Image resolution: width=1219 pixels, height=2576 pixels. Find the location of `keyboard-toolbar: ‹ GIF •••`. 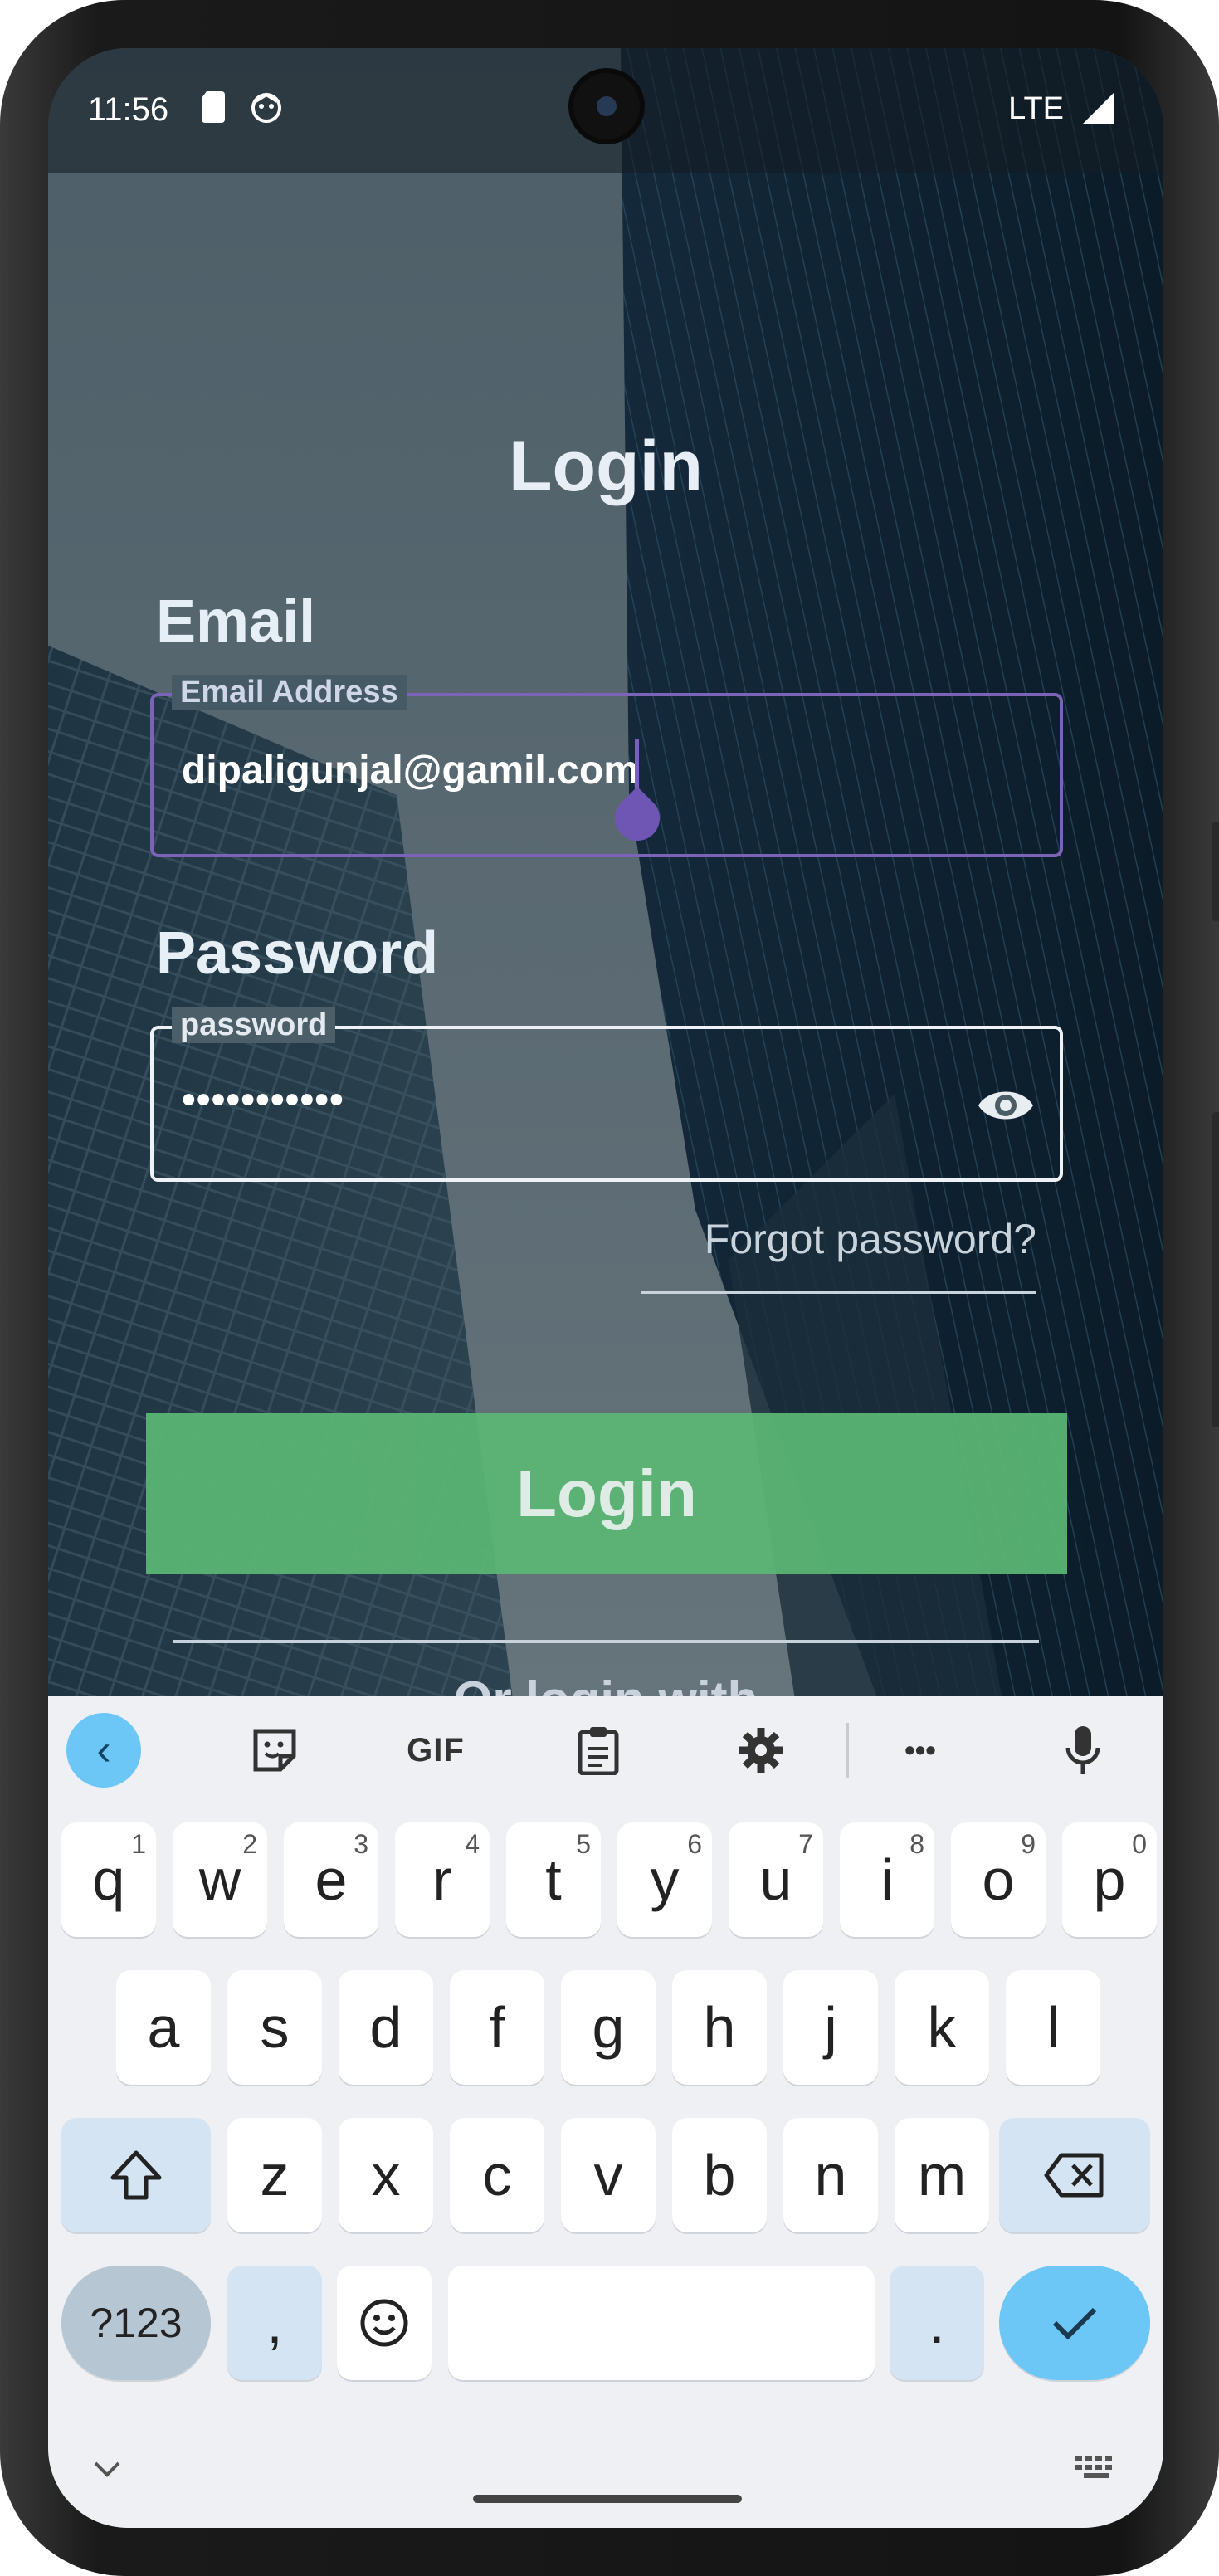

keyboard-toolbar: ‹ GIF ••• is located at coordinates (606, 1750).